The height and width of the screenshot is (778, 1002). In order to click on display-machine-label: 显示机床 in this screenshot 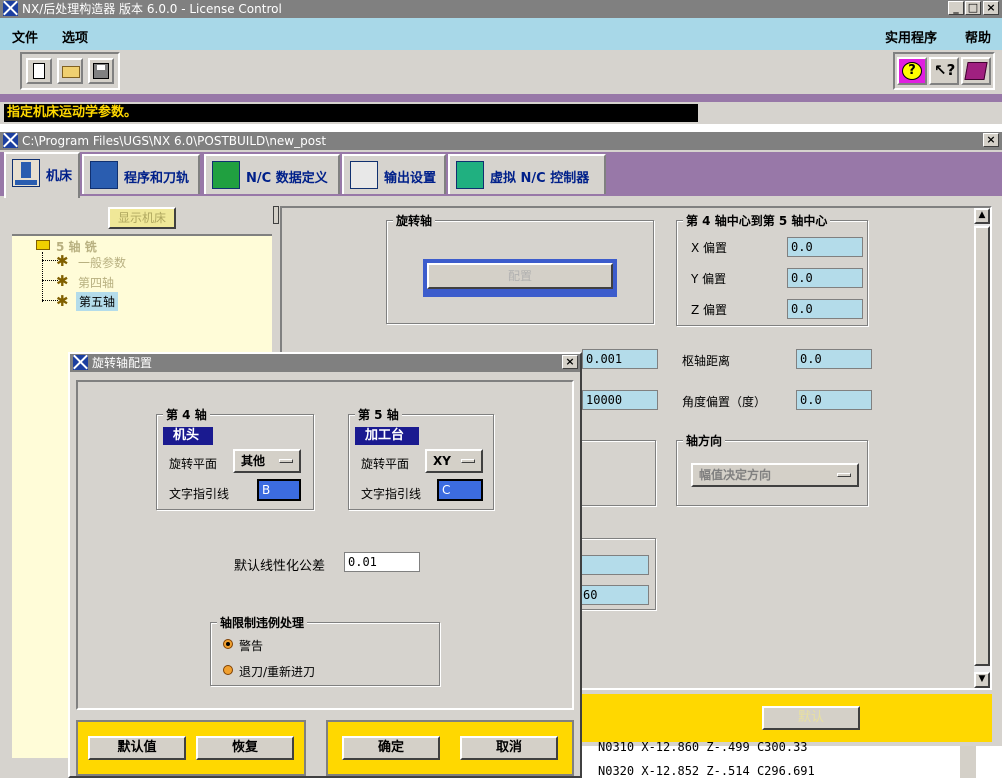, I will do `click(141, 218)`.